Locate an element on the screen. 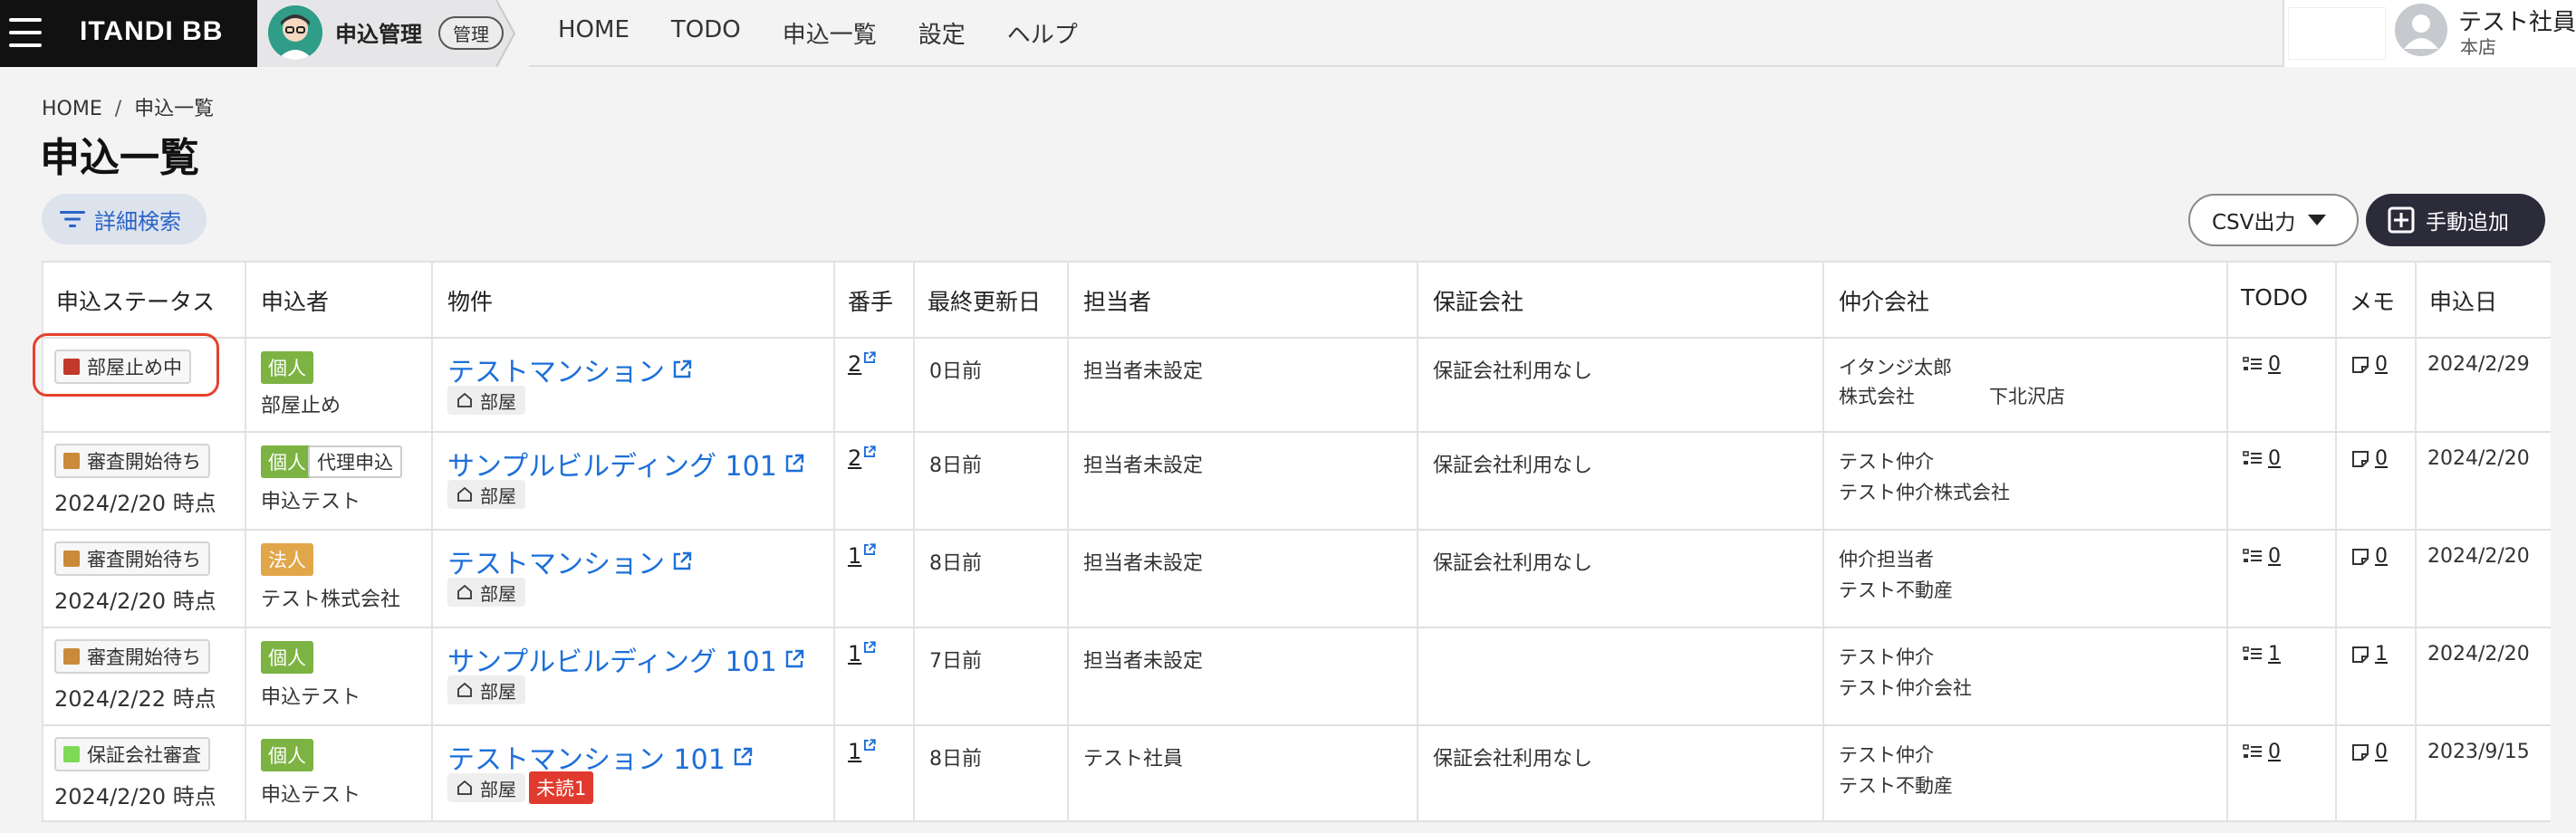  breadcrumb: HOME / 申込一覧 is located at coordinates (128, 106).